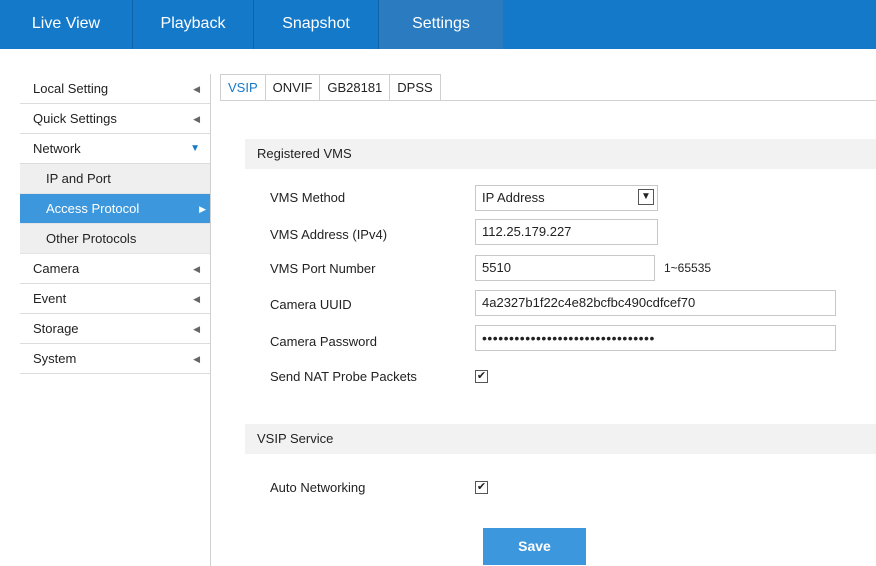 This screenshot has height=566, width=876. Describe the element at coordinates (91, 238) in the screenshot. I see `sidebar-item-label: Other Protocols` at that location.